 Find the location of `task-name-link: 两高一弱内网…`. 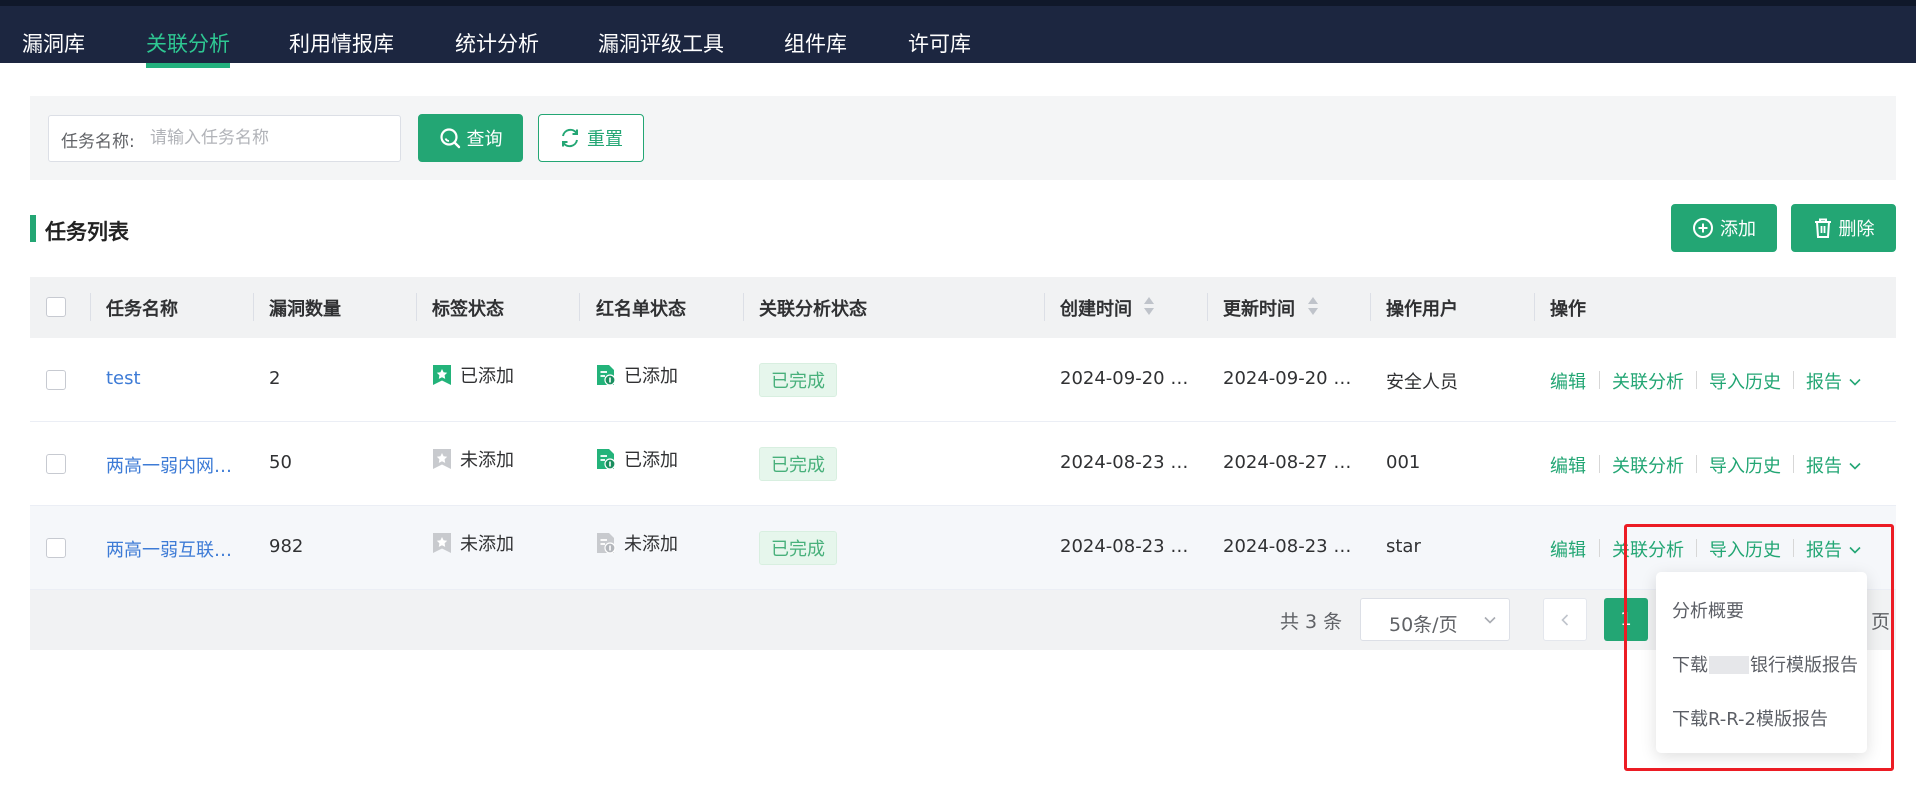

task-name-link: 两高一弱内网… is located at coordinates (169, 465).